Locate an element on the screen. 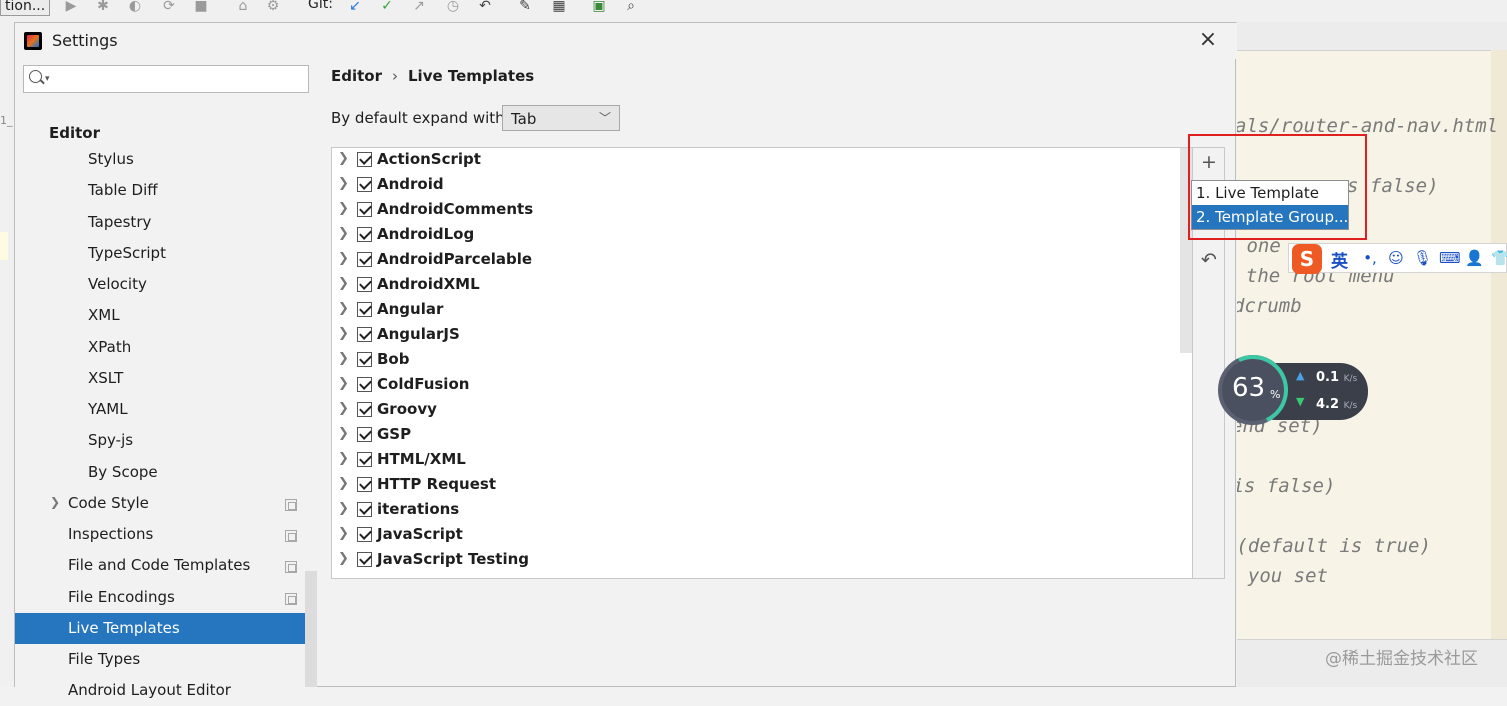 The image size is (1507, 706). template-group-row: ❯ Bob is located at coordinates (756, 360).